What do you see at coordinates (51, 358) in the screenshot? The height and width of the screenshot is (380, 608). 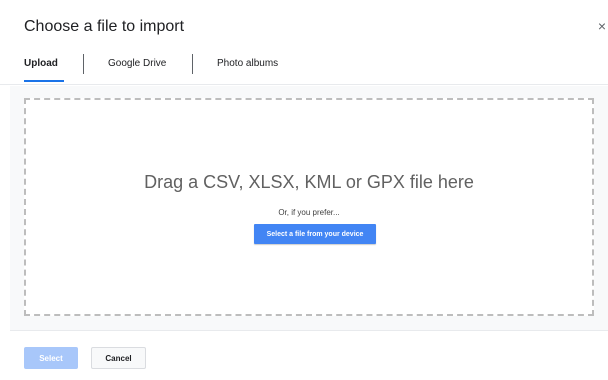 I see `select-button: Select` at bounding box center [51, 358].